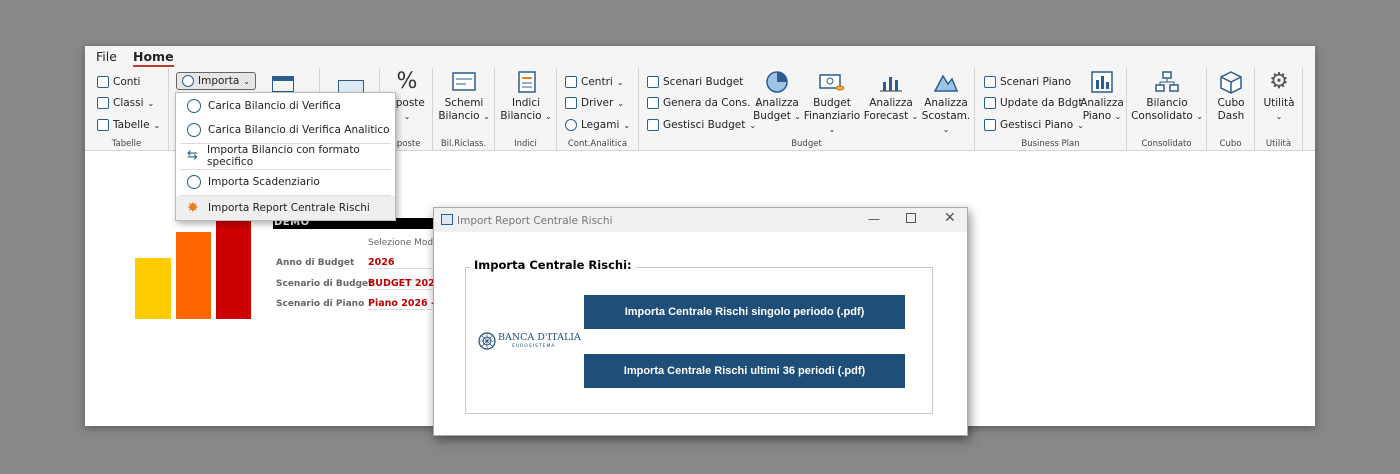 The height and width of the screenshot is (474, 1400). What do you see at coordinates (126, 144) in the screenshot?
I see `group-label: Tabelle` at bounding box center [126, 144].